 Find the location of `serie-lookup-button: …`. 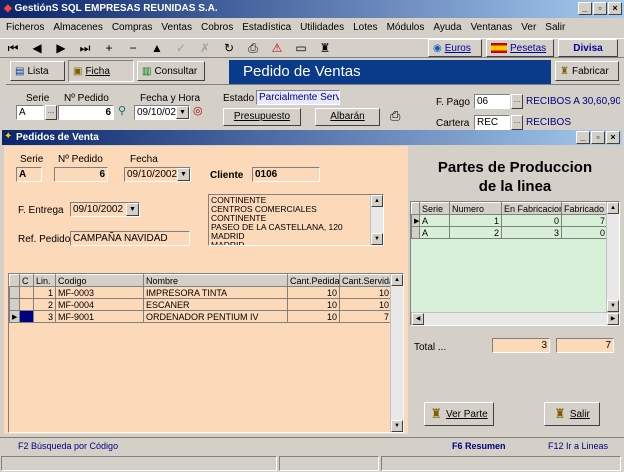

serie-lookup-button: … is located at coordinates (51, 112).